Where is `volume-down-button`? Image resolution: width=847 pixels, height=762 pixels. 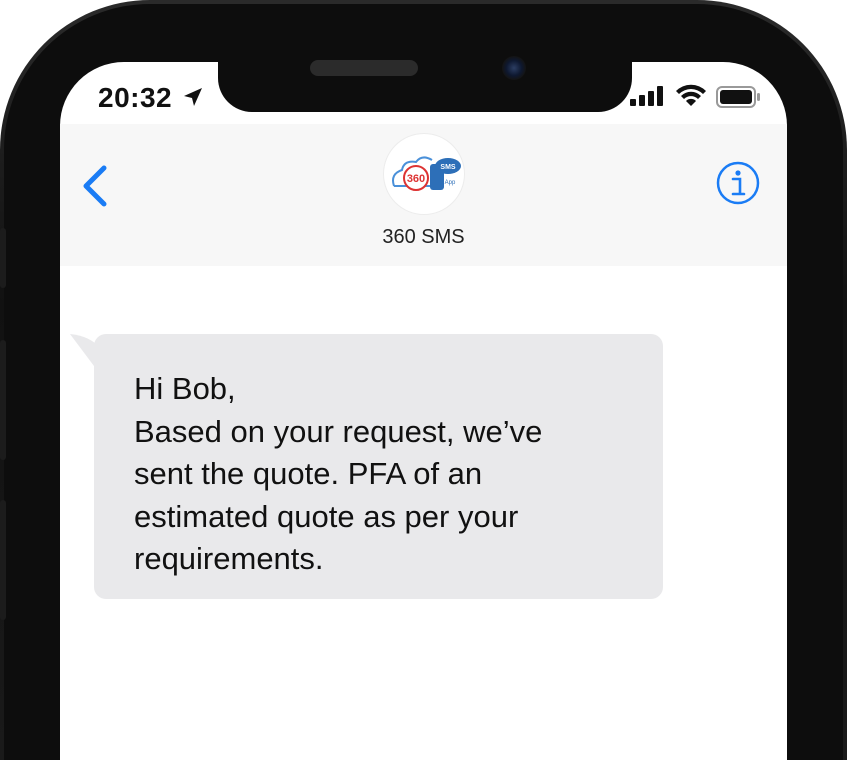
volume-down-button is located at coordinates (3, 560).